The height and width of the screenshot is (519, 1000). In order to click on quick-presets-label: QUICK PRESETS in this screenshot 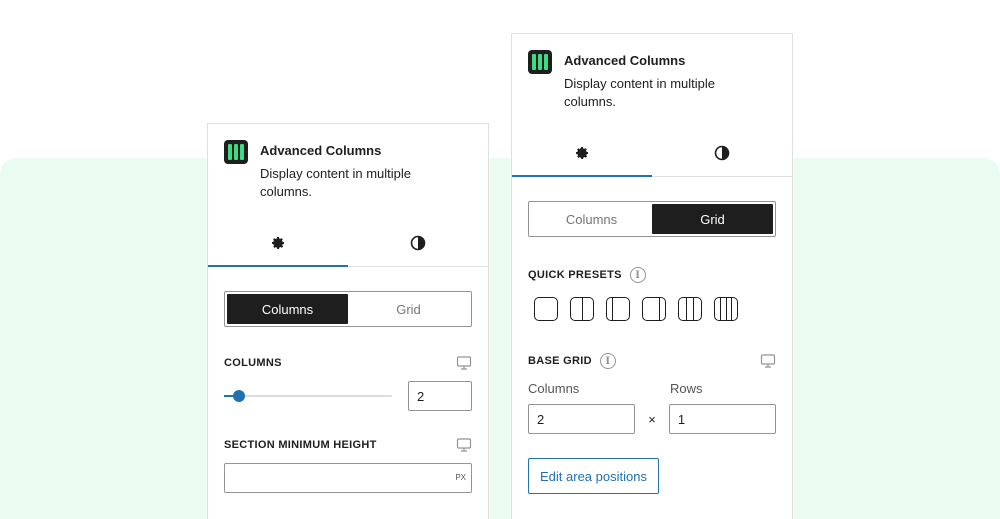, I will do `click(575, 275)`.